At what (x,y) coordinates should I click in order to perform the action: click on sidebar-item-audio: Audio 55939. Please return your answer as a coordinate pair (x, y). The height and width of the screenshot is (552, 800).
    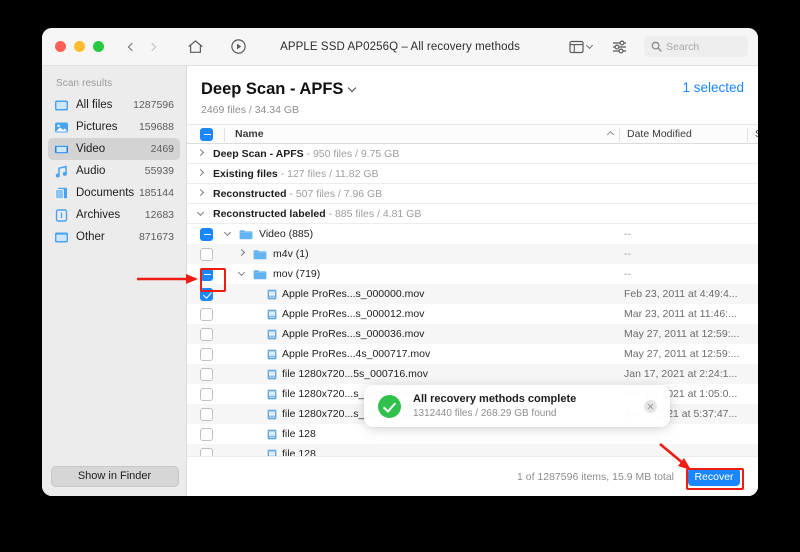
    Looking at the image, I should click on (114, 171).